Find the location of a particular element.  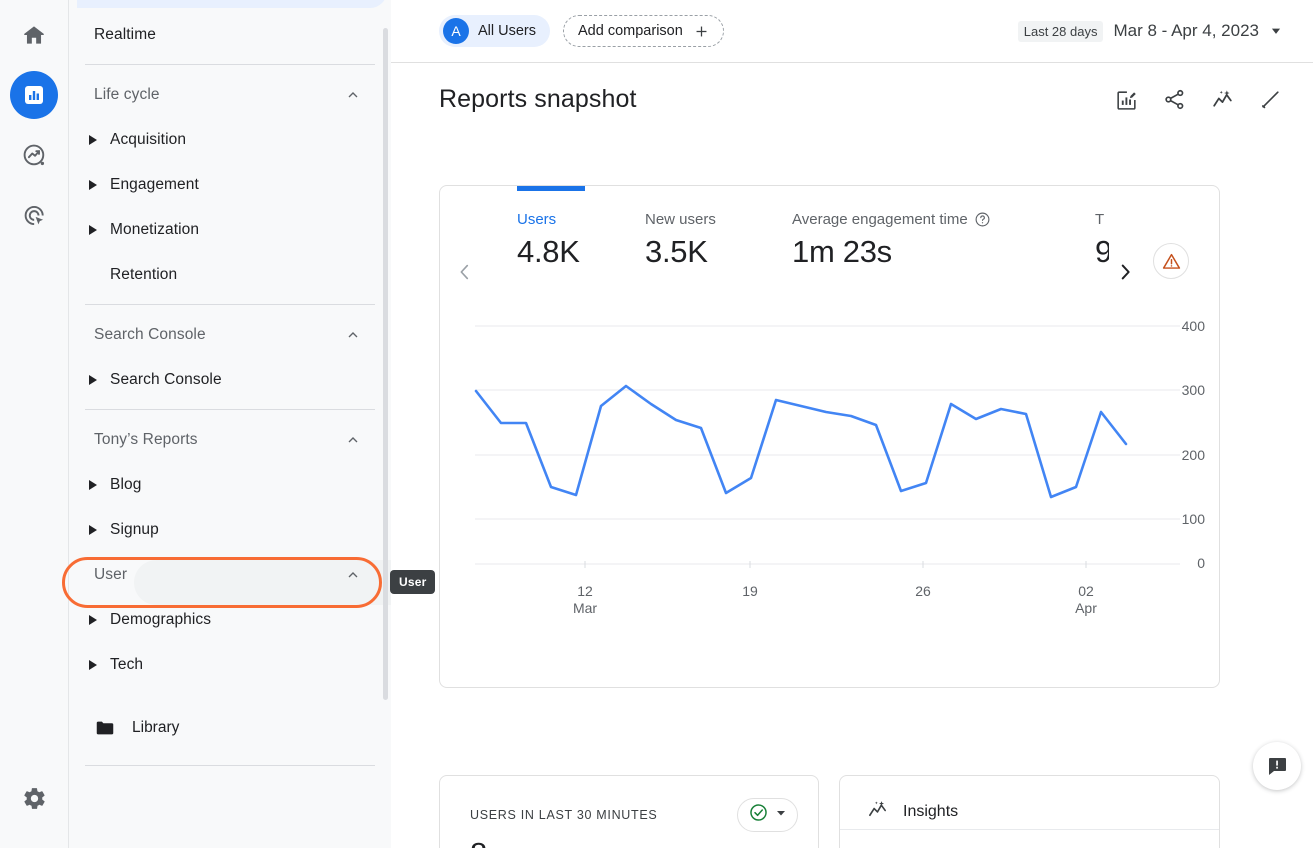

sidebar-item-blog: Blog is located at coordinates (223, 484).